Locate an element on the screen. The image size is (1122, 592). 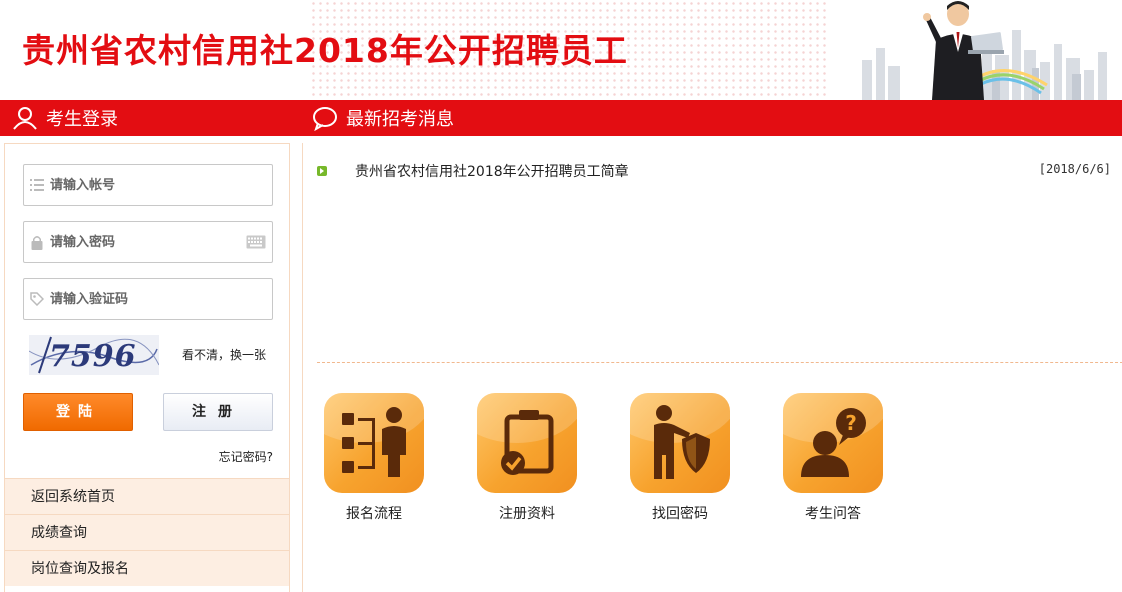
dashed-divider is located at coordinates (719, 362).